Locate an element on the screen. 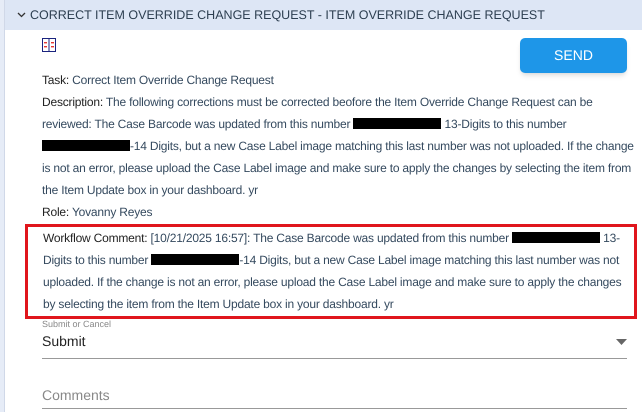 The height and width of the screenshot is (412, 642). decision-dropdown: Submit or Cancel Submit is located at coordinates (334, 339).